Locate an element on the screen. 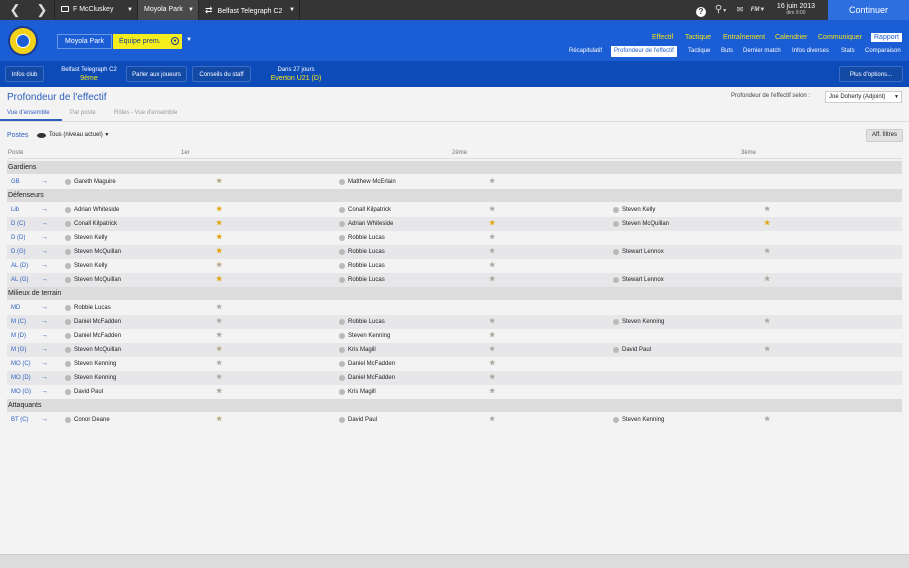 This screenshot has width=909, height=568. squad-selector: Équipe prem. ● is located at coordinates (147, 41).